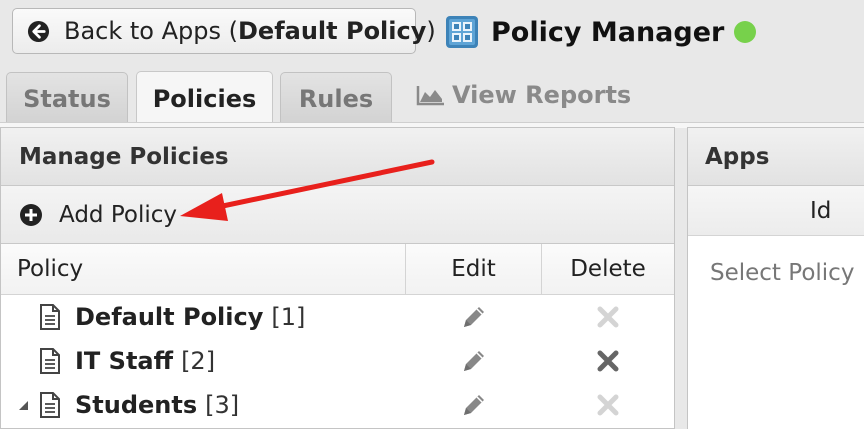 Image resolution: width=864 pixels, height=429 pixels. I want to click on policy-cell: Students [3], so click(203, 405).